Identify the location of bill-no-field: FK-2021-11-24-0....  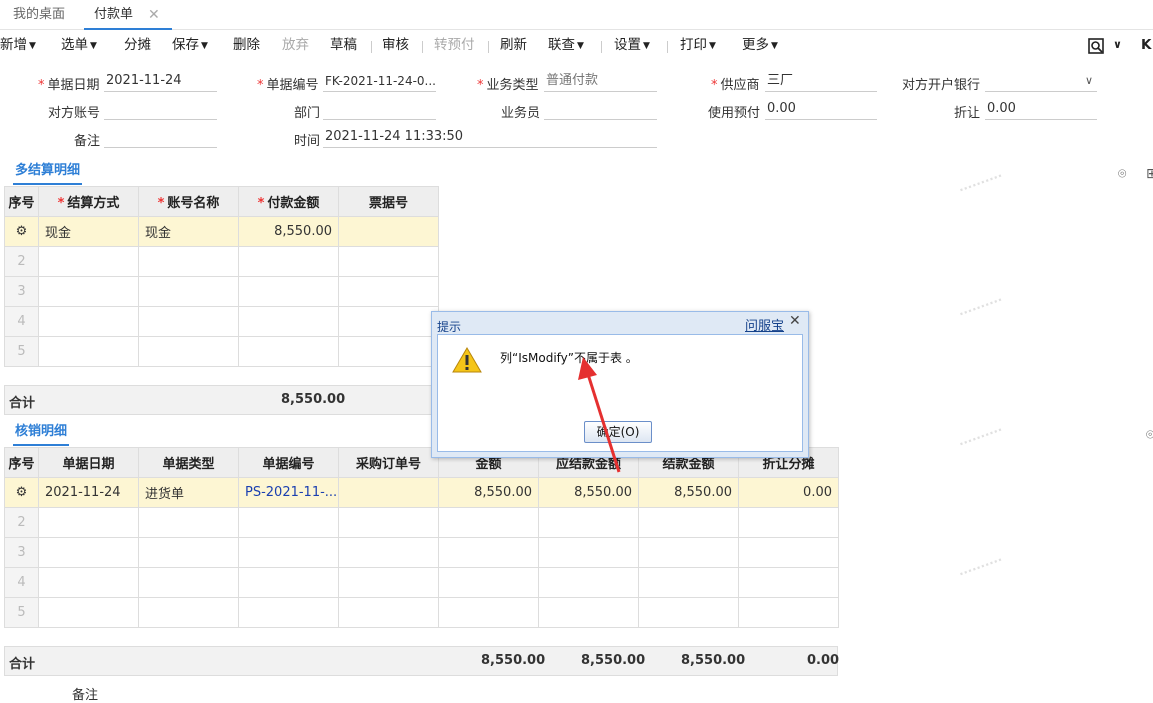
(379, 81).